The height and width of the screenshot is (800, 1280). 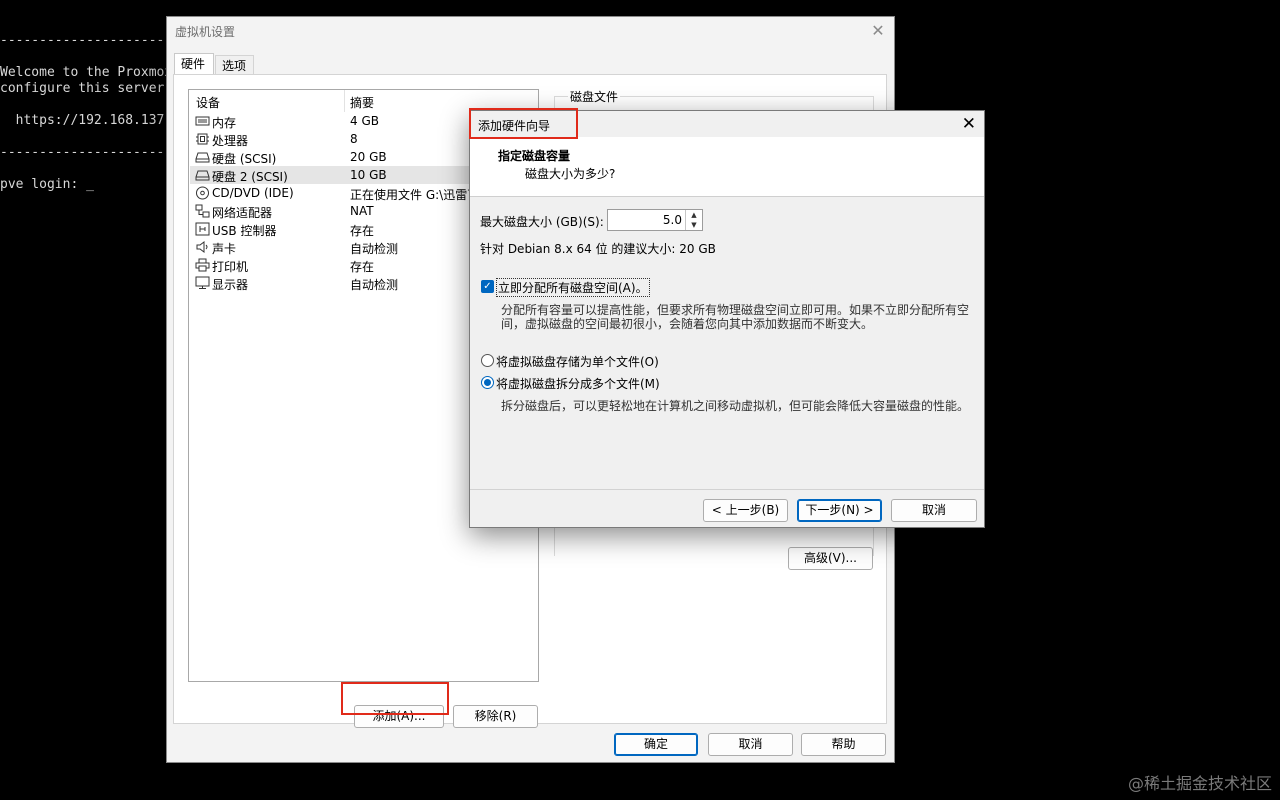 I want to click on ok-button: 确定, so click(x=656, y=744).